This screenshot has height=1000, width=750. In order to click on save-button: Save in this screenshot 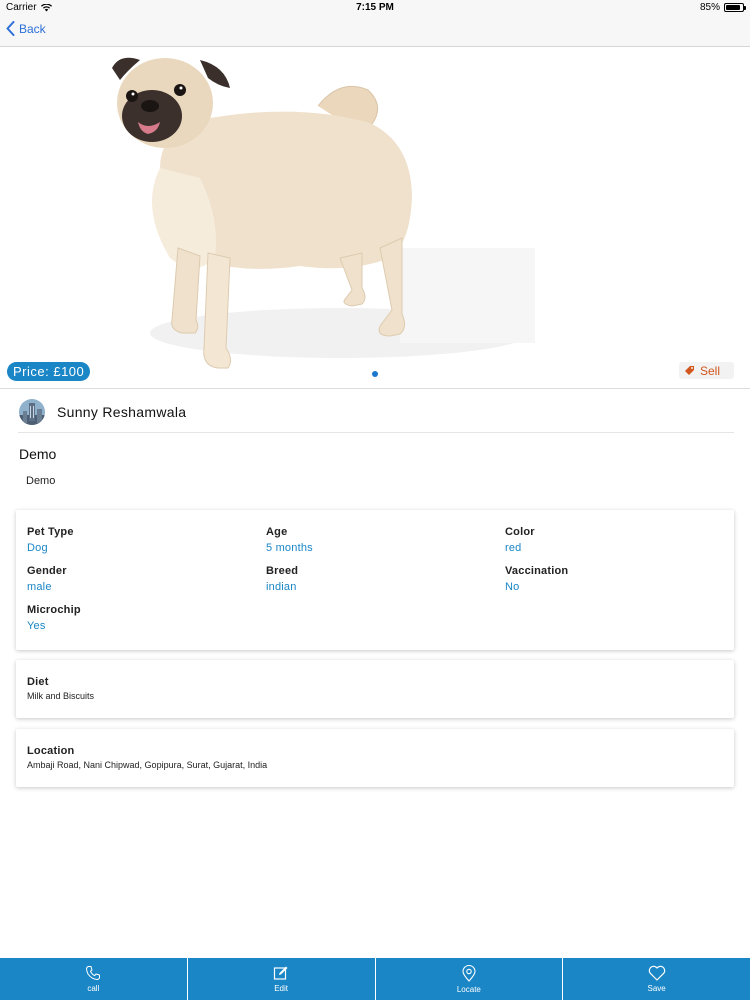, I will do `click(656, 979)`.